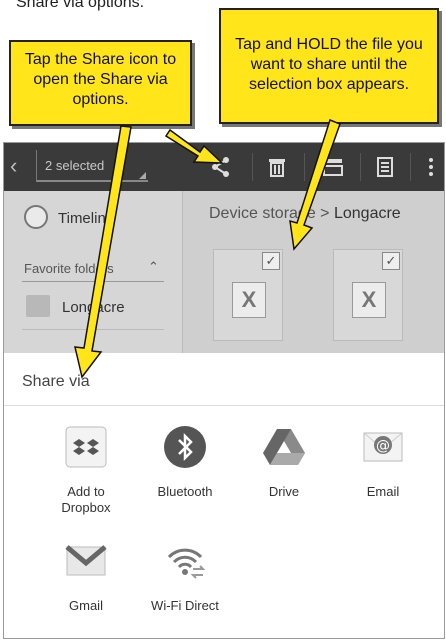 This screenshot has width=446, height=641. I want to click on sidebar-item-timeline: Timeline, so click(86, 218).